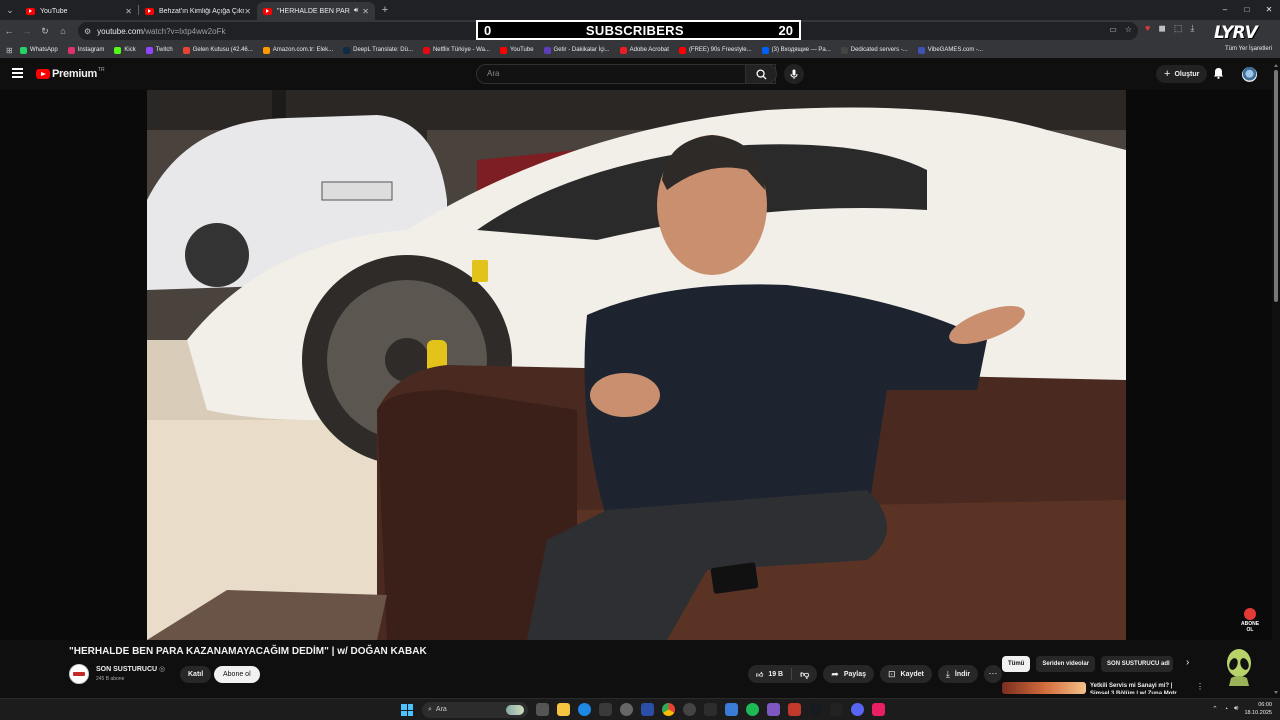  What do you see at coordinates (1276, 378) in the screenshot?
I see `page-scrollbar` at bounding box center [1276, 378].